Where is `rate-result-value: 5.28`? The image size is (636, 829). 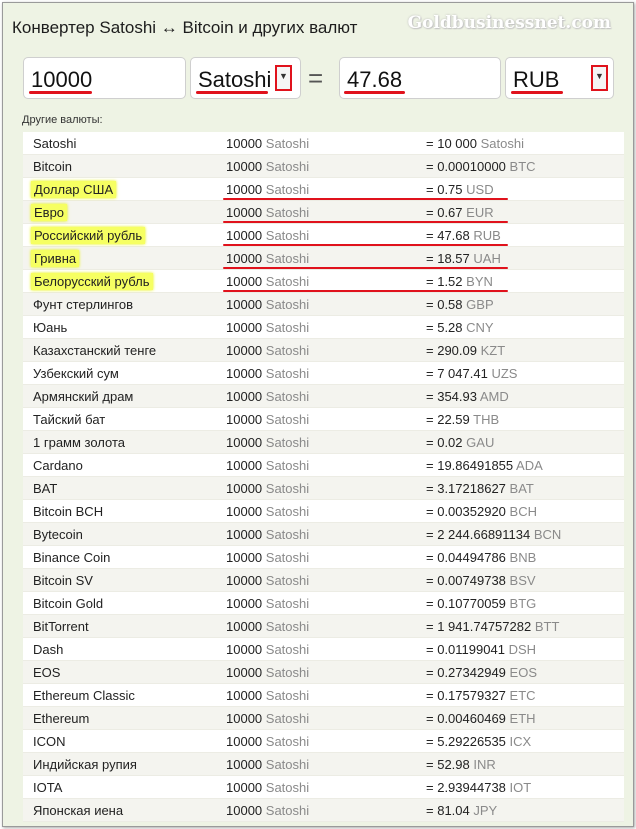 rate-result-value: 5.28 is located at coordinates (450, 327).